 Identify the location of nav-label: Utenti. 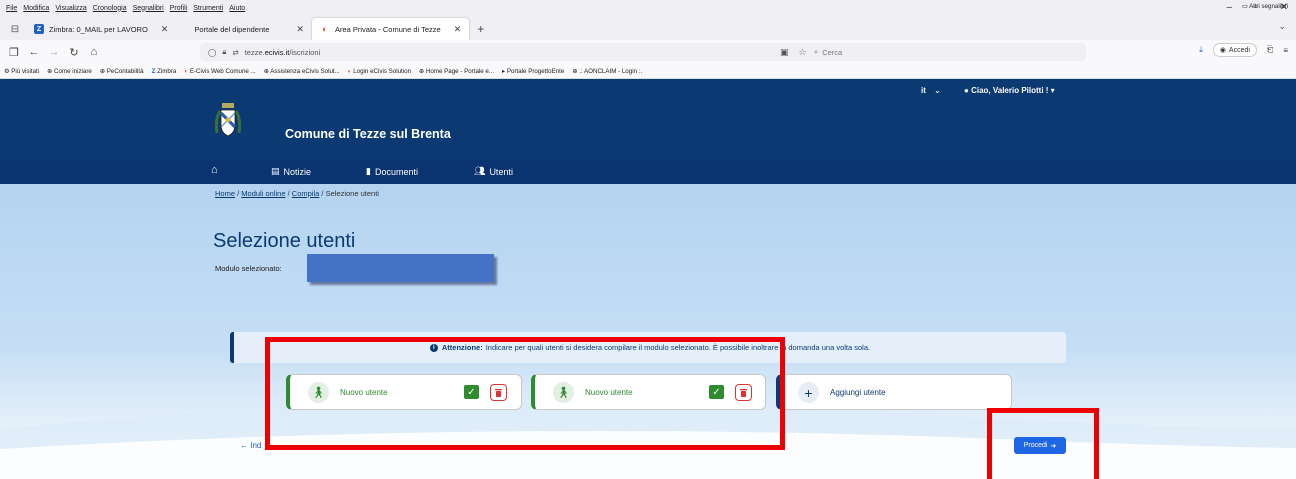
(501, 171).